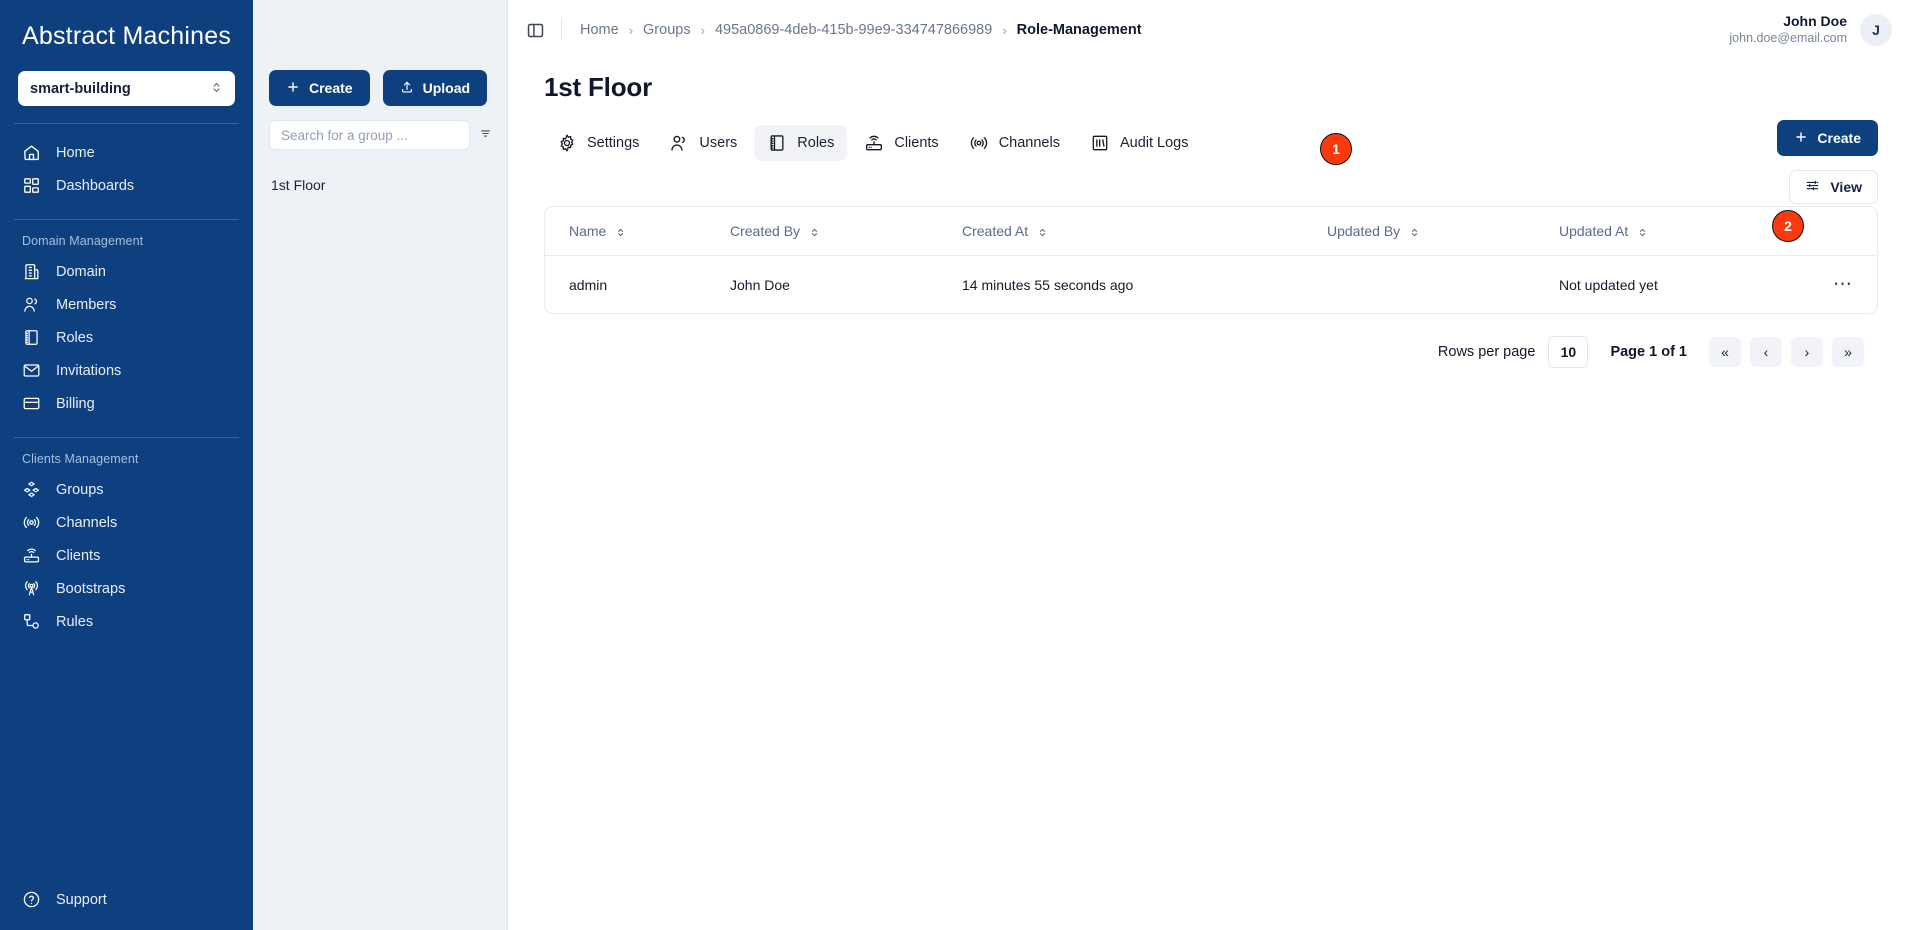 The width and height of the screenshot is (1914, 930). What do you see at coordinates (126, 185) in the screenshot?
I see `sidebar-item-dashboards: Dashboards` at bounding box center [126, 185].